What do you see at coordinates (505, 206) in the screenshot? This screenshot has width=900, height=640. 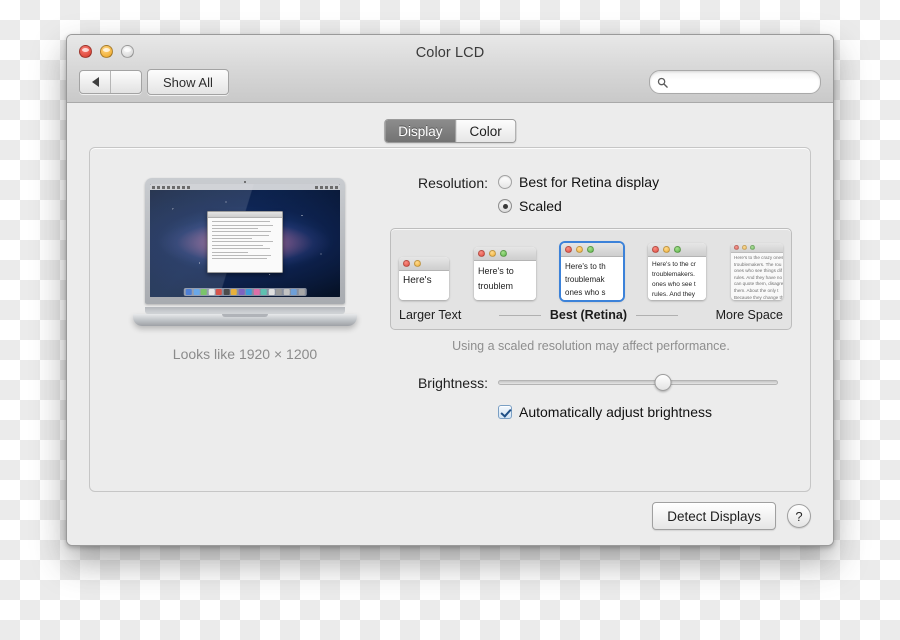 I see `radio-selected-icon` at bounding box center [505, 206].